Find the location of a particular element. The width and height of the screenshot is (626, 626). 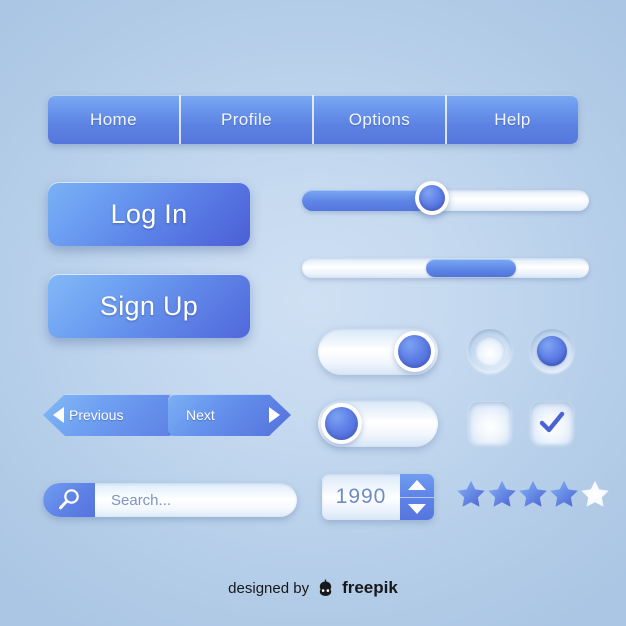

search-button is located at coordinates (69, 500).